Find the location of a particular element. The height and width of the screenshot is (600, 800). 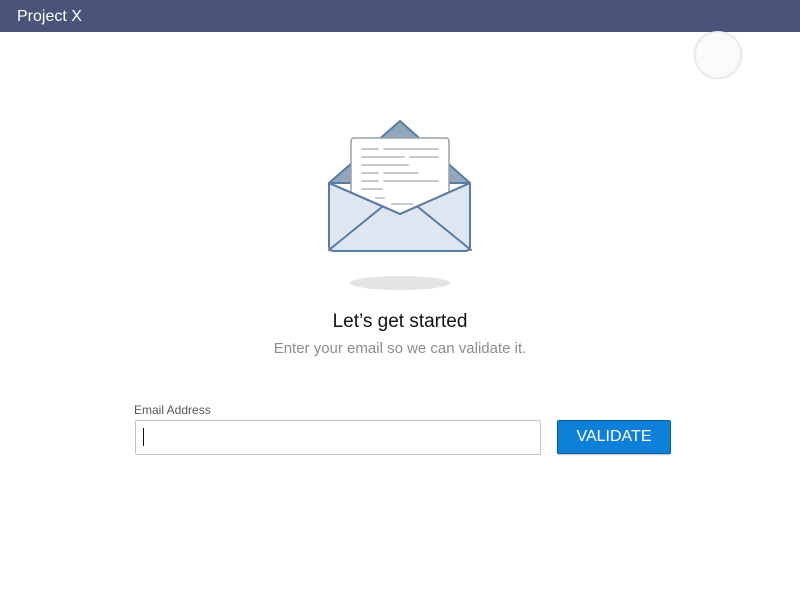

open-envelope-icon is located at coordinates (400, 205).